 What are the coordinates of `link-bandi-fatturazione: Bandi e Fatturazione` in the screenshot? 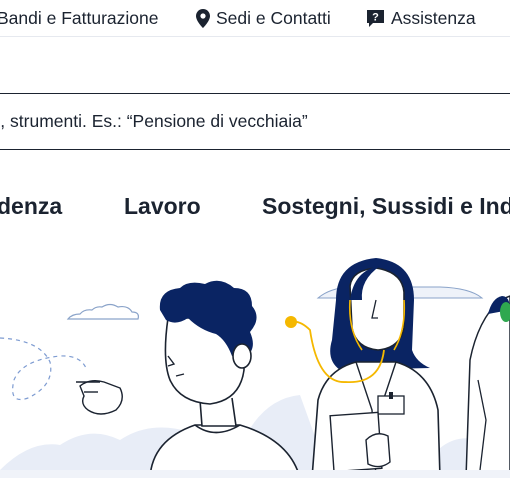 It's located at (79, 18).